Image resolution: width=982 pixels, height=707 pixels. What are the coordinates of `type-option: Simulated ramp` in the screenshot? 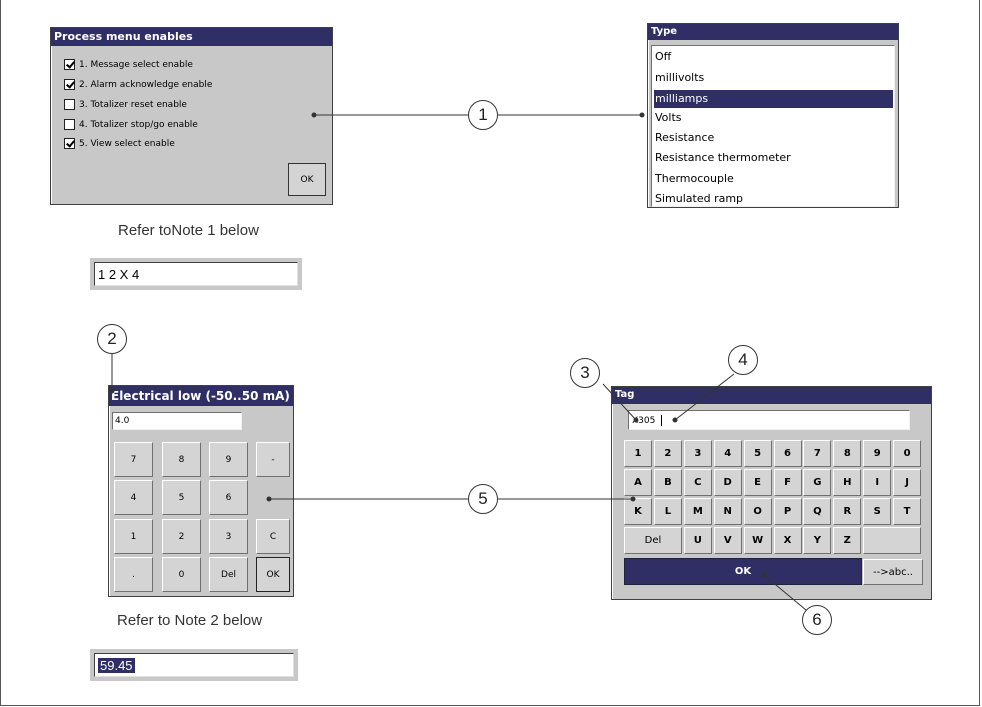 It's located at (699, 198).